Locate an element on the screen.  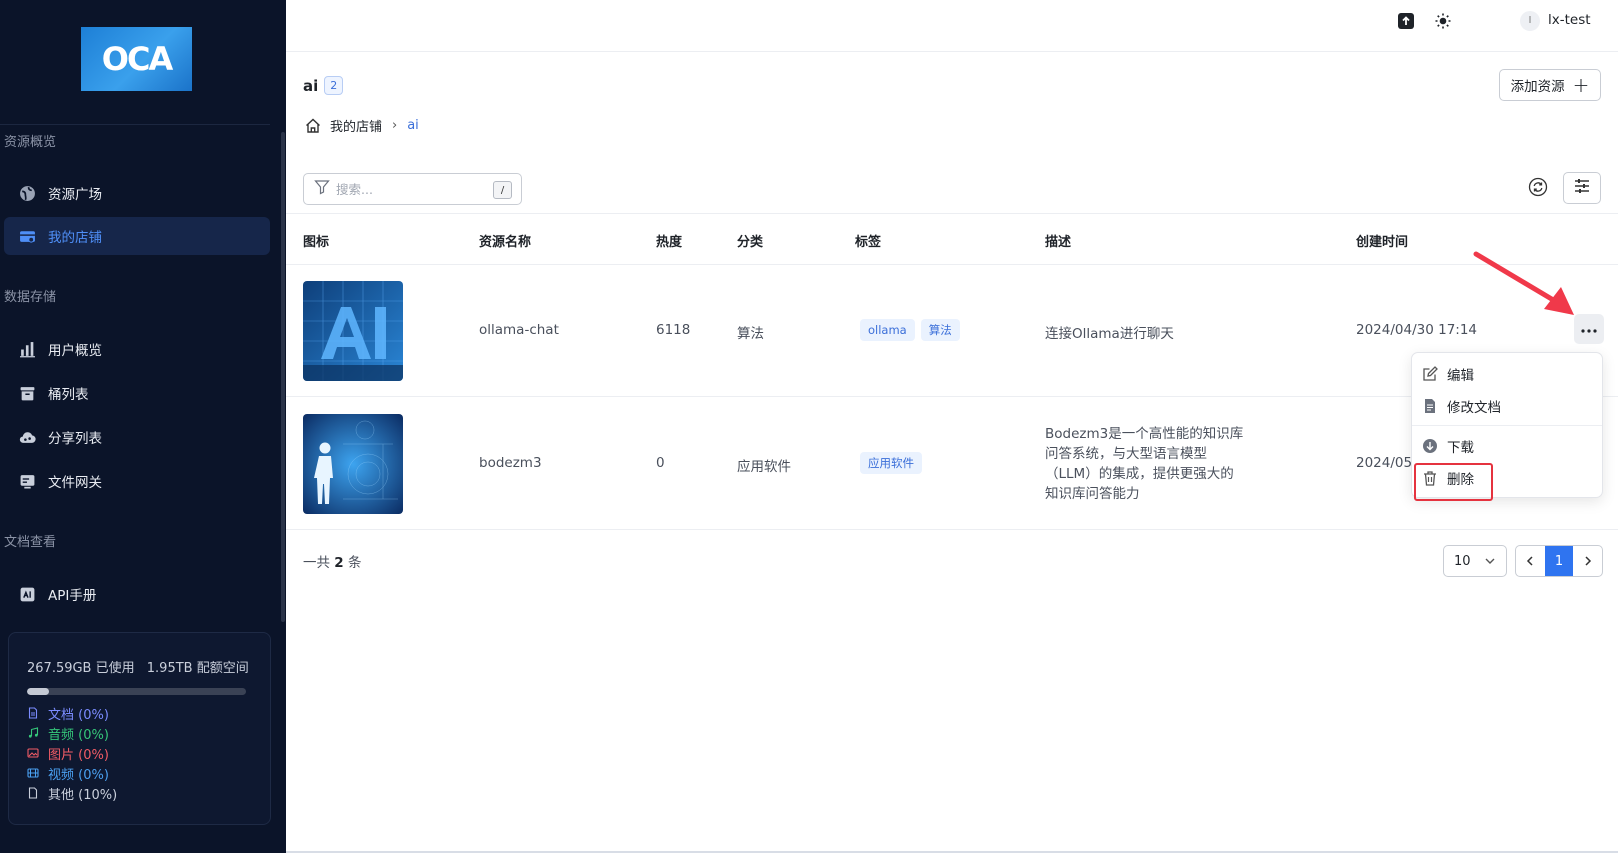
next-page-button is located at coordinates (1587, 561).